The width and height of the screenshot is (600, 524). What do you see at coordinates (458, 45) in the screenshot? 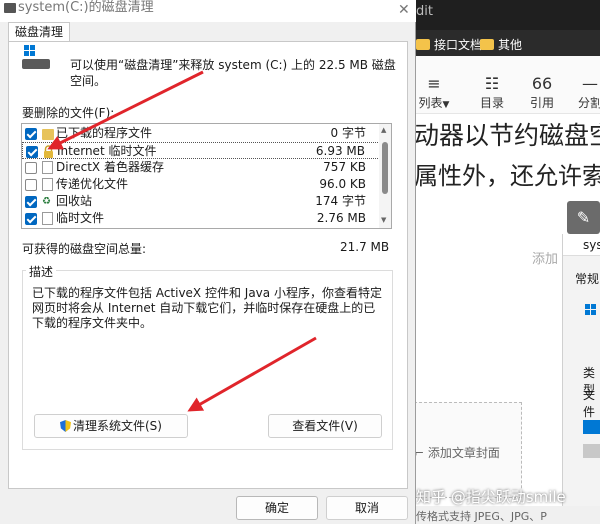
I see `bookmark-label: 接口文档` at bounding box center [458, 45].